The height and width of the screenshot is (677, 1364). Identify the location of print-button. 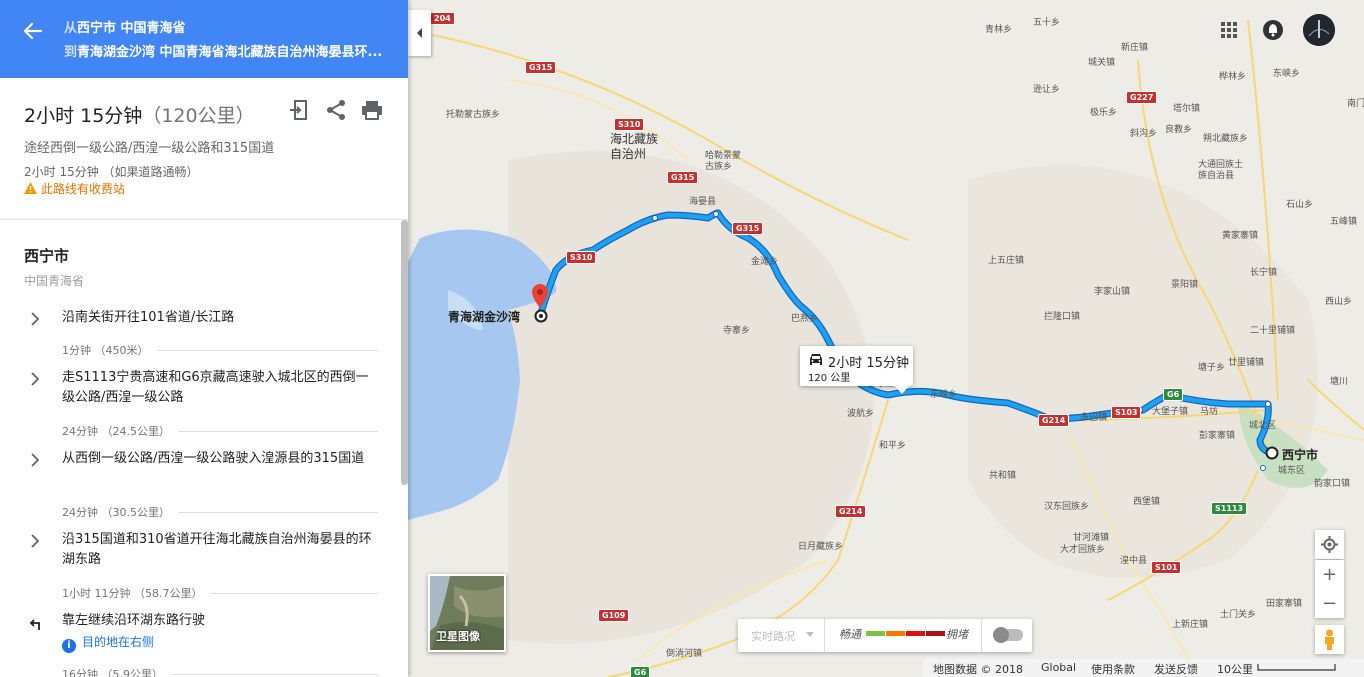
(372, 110).